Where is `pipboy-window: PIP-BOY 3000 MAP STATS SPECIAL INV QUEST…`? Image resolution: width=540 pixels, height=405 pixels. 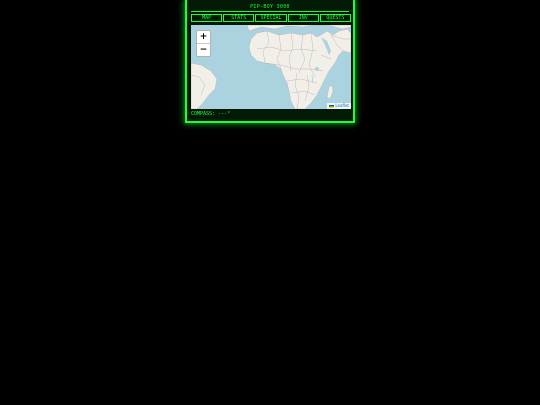 pipboy-window: PIP-BOY 3000 MAP STATS SPECIAL INV QUEST… is located at coordinates (270, 61).